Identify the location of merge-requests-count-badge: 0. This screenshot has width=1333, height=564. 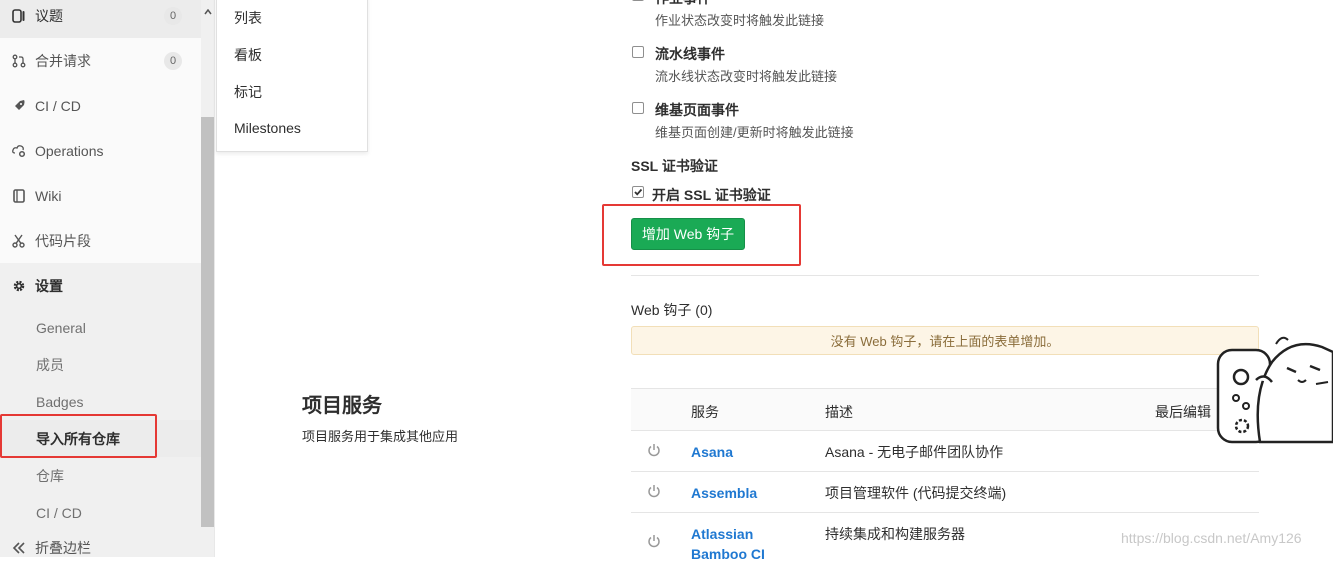
(173, 61).